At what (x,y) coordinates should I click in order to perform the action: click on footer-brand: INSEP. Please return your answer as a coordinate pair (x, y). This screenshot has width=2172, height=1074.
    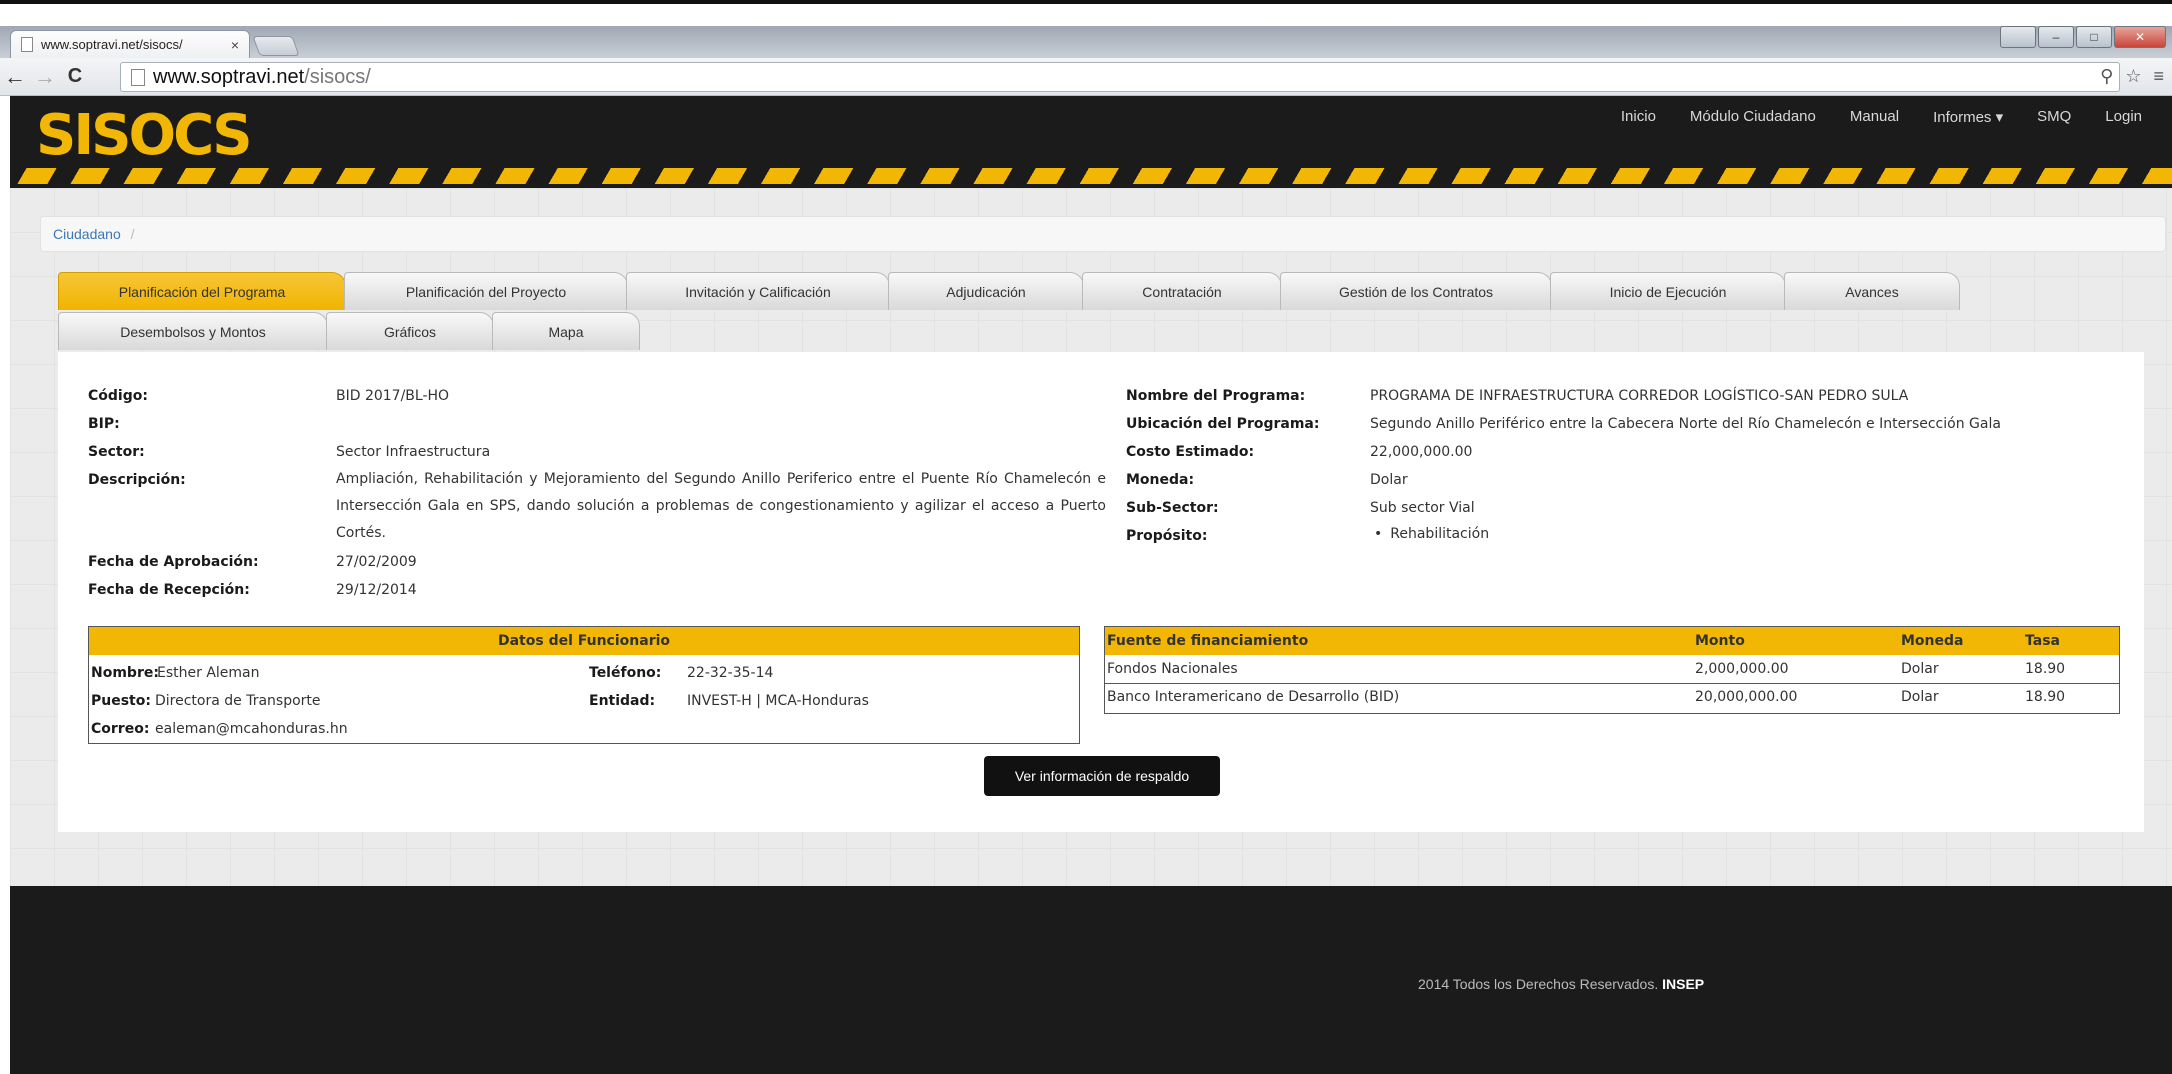
    Looking at the image, I should click on (1683, 984).